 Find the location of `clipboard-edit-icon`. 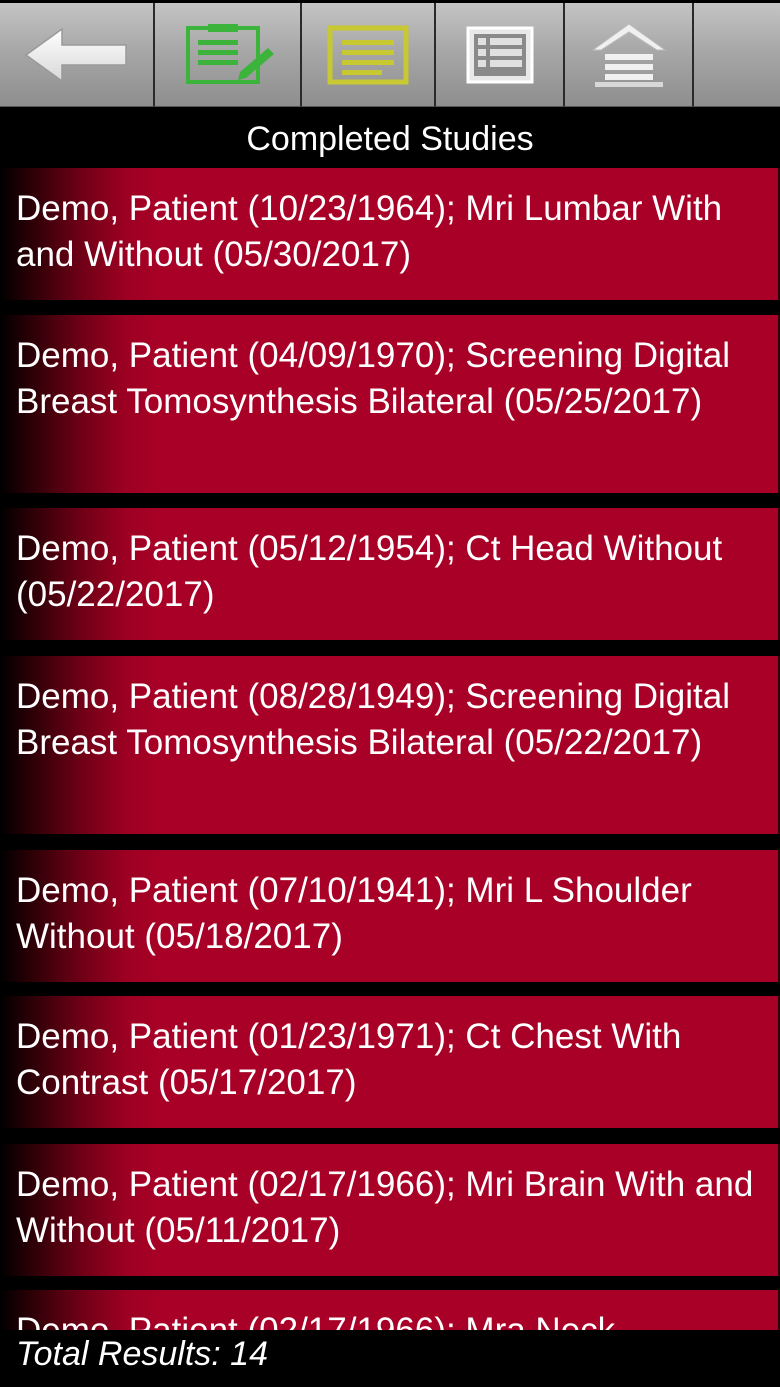

clipboard-edit-icon is located at coordinates (229, 53).